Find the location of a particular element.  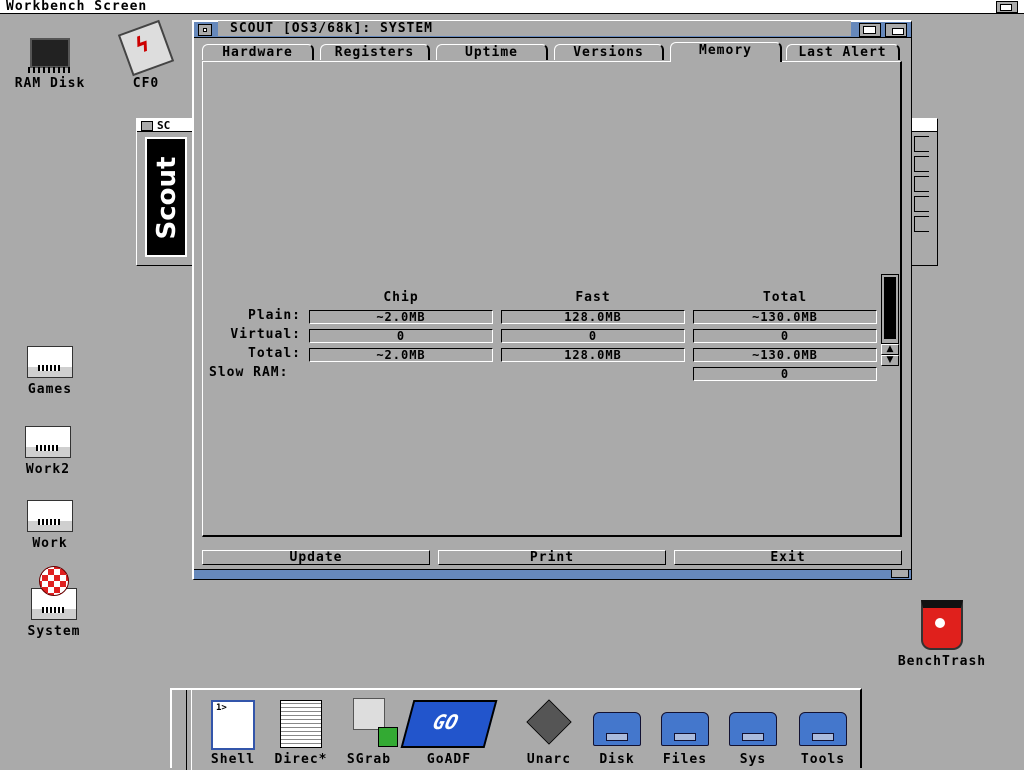

directory-opus-icon is located at coordinates (301, 724).